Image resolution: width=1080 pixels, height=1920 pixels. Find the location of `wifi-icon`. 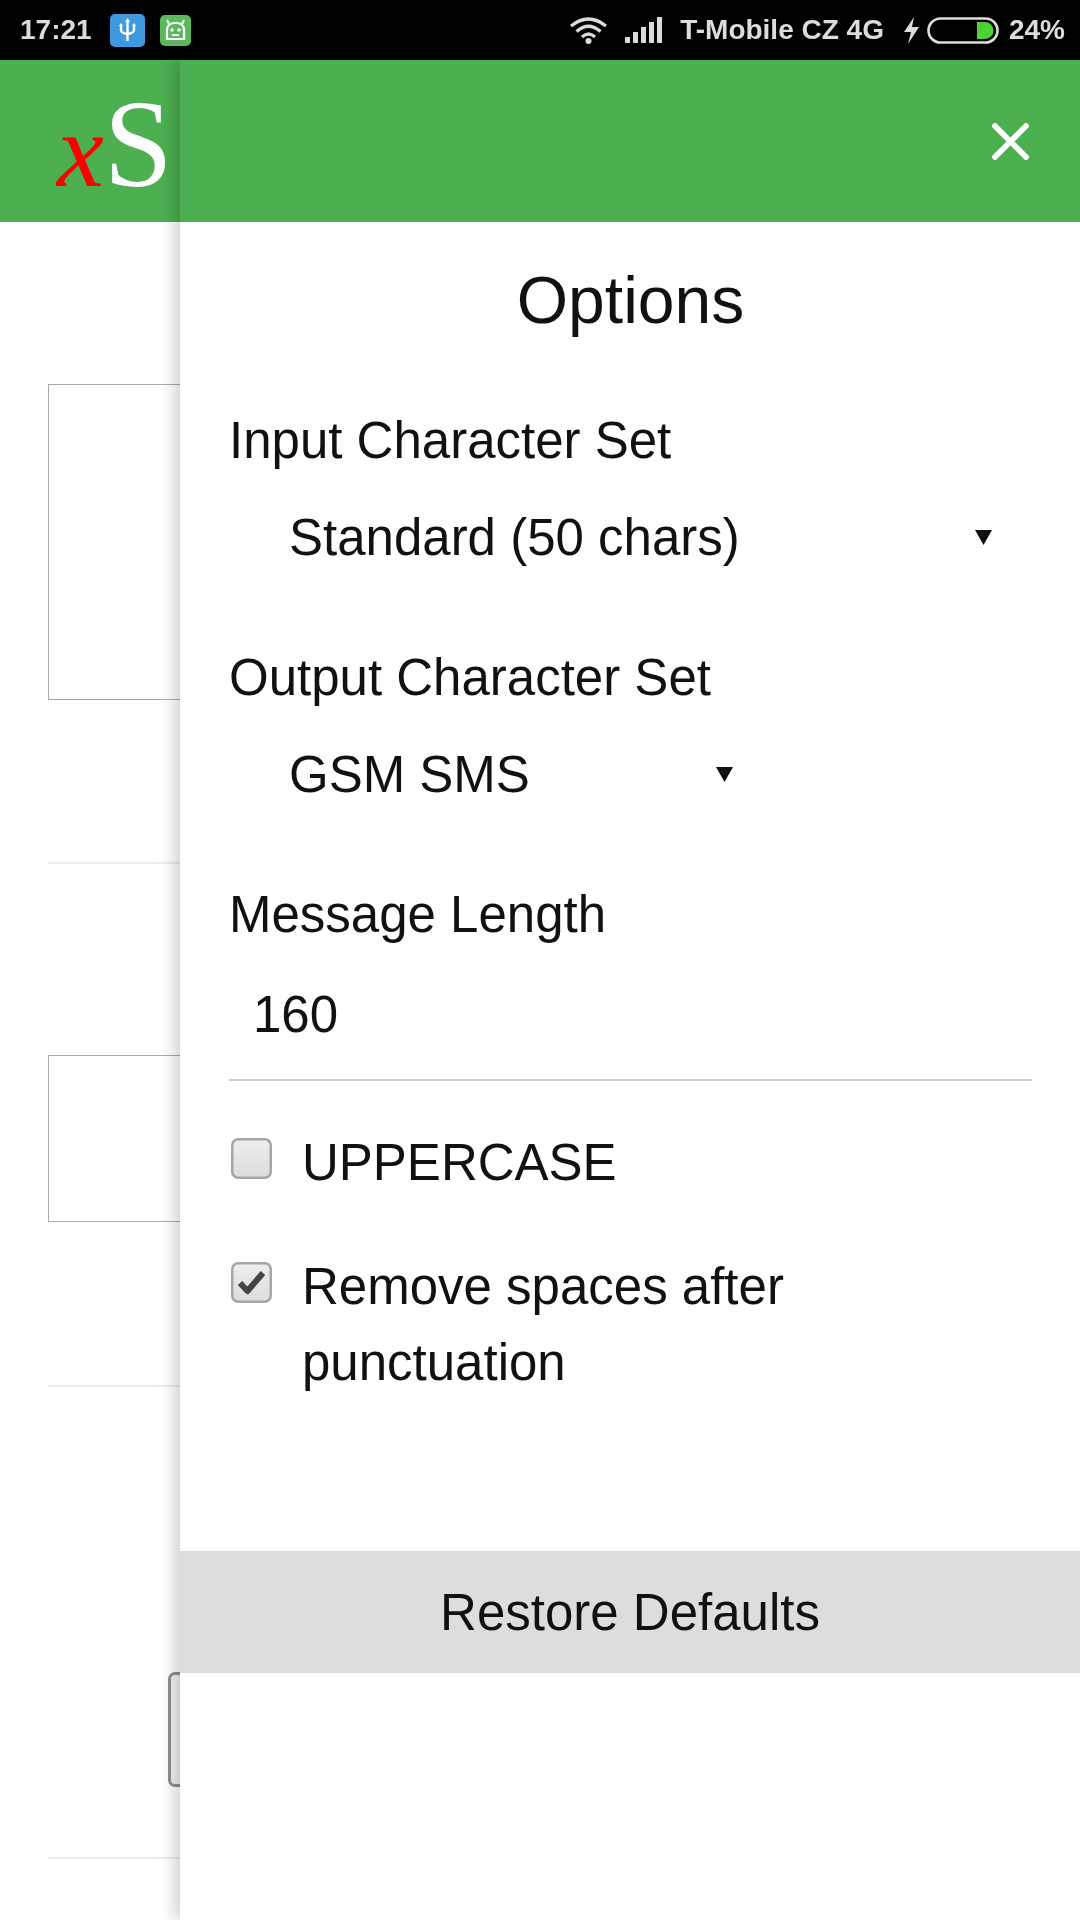

wifi-icon is located at coordinates (589, 30).